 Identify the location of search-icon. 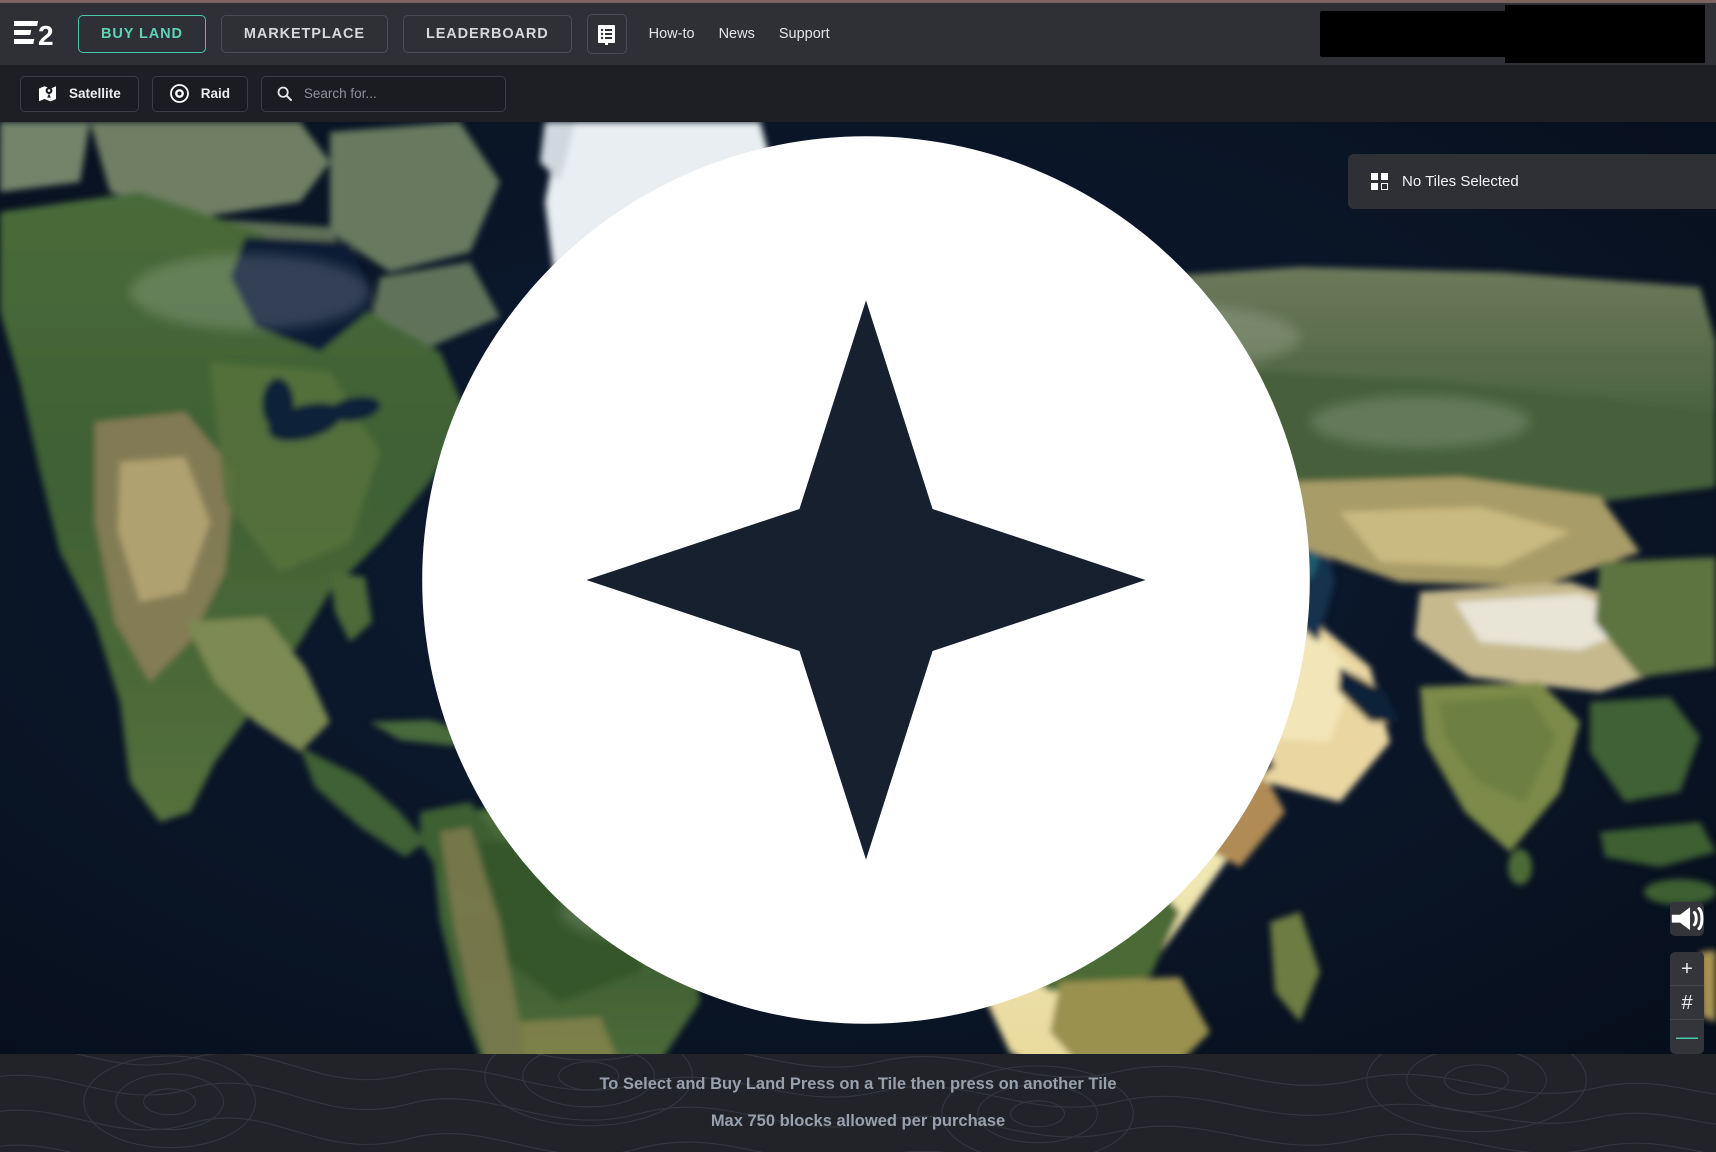
(284, 94).